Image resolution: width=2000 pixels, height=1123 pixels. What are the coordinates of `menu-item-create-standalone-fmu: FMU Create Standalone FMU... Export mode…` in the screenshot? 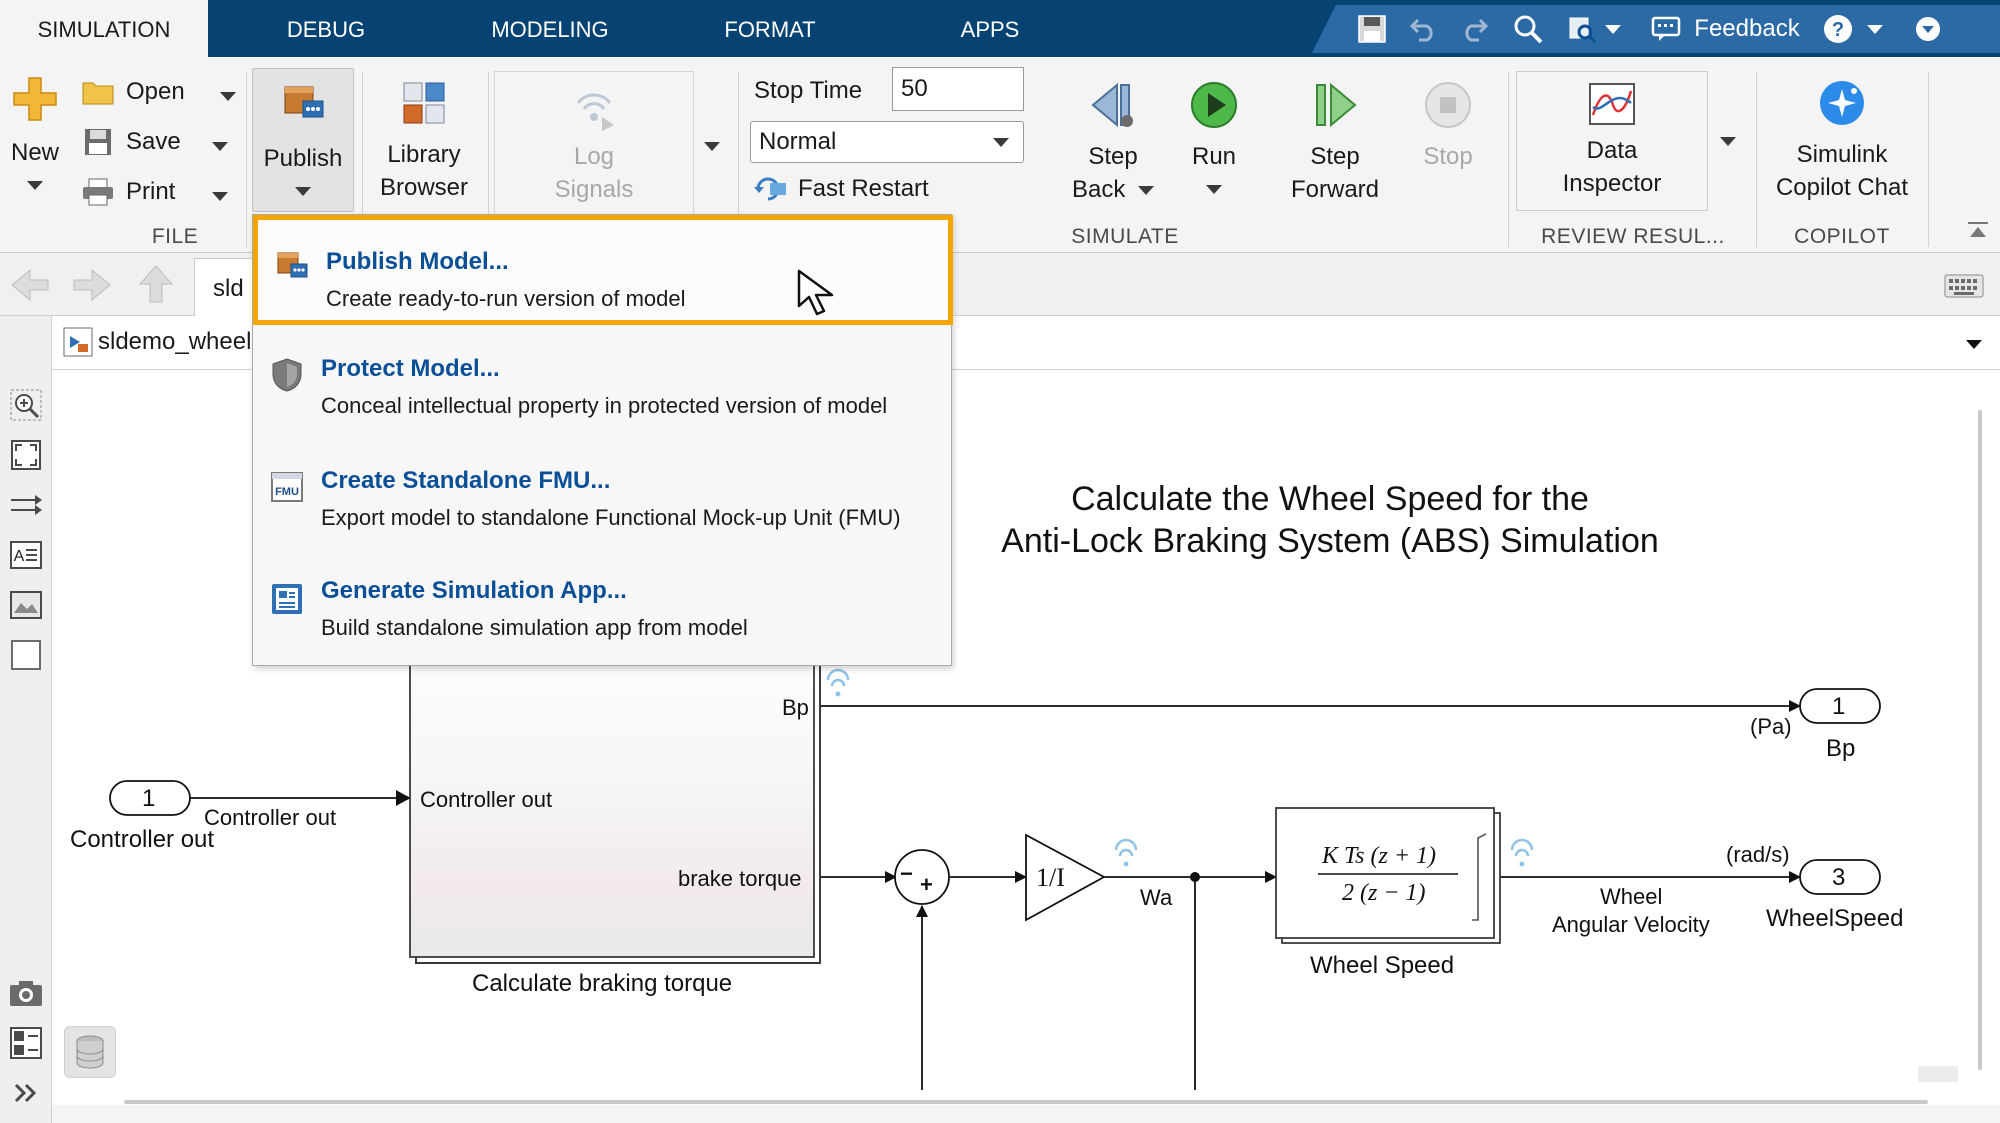 It's located at (603, 494).